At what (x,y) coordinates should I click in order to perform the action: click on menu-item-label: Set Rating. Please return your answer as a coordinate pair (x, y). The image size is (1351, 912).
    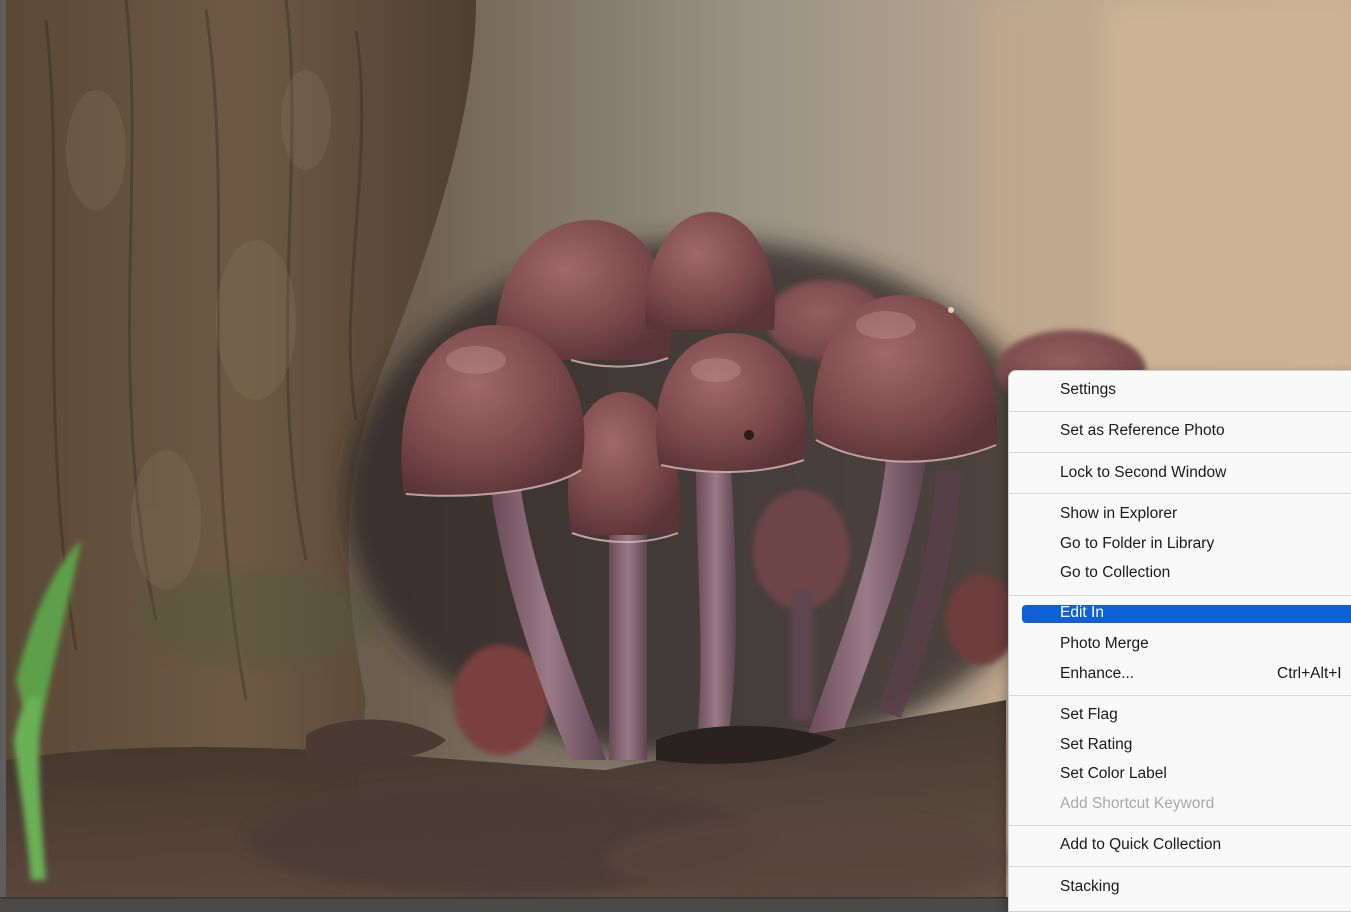
    Looking at the image, I should click on (1096, 744).